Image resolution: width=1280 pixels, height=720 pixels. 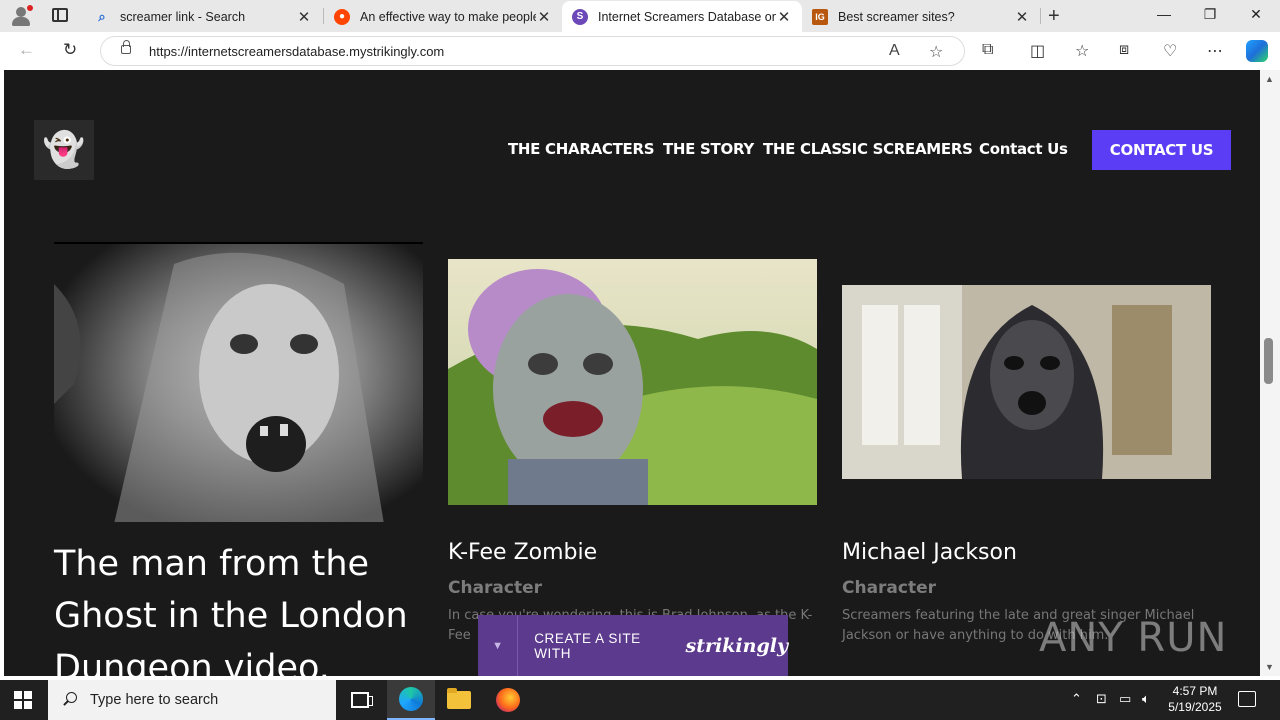 I want to click on firefox-button, so click(x=508, y=700).